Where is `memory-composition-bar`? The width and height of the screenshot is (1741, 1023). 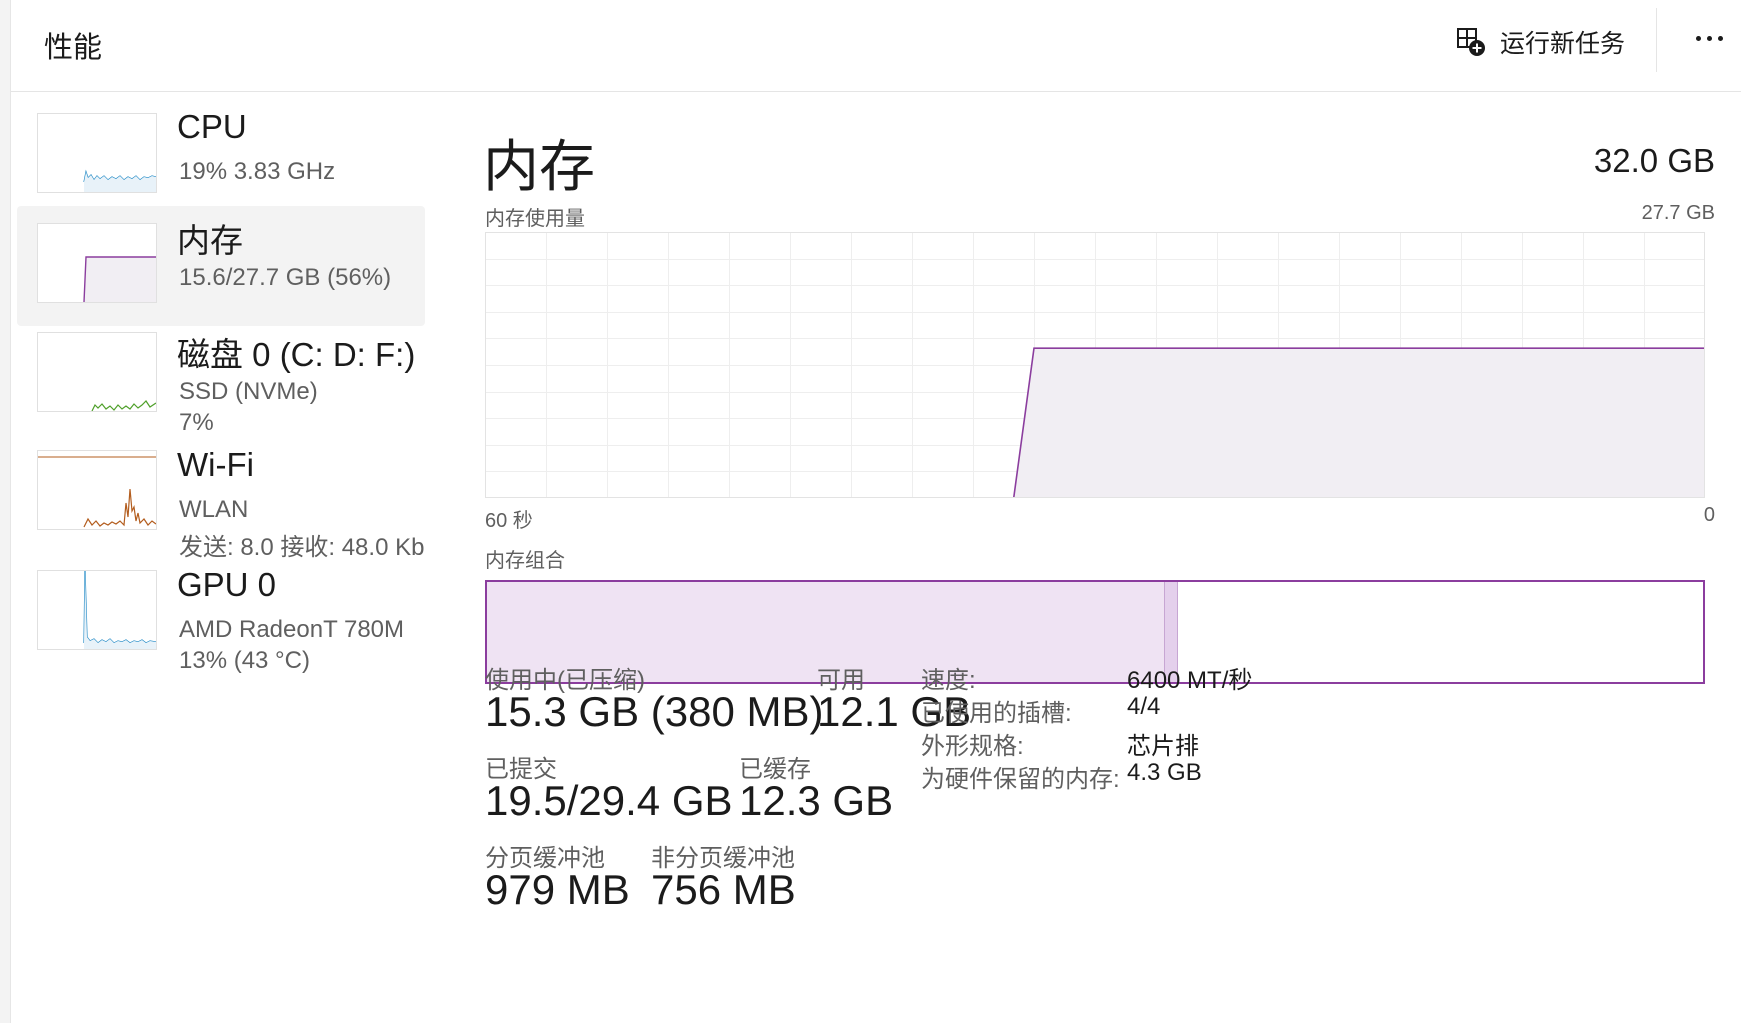 memory-composition-bar is located at coordinates (1095, 632).